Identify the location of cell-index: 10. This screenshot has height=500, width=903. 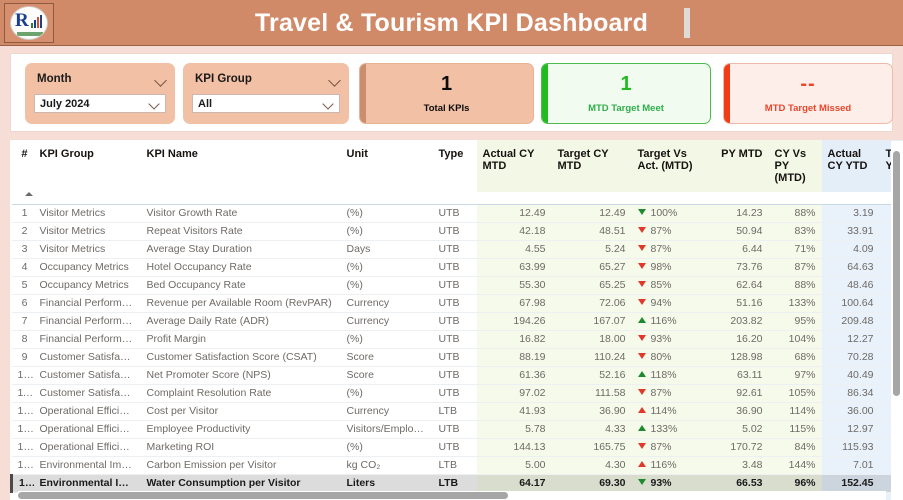
(22, 375).